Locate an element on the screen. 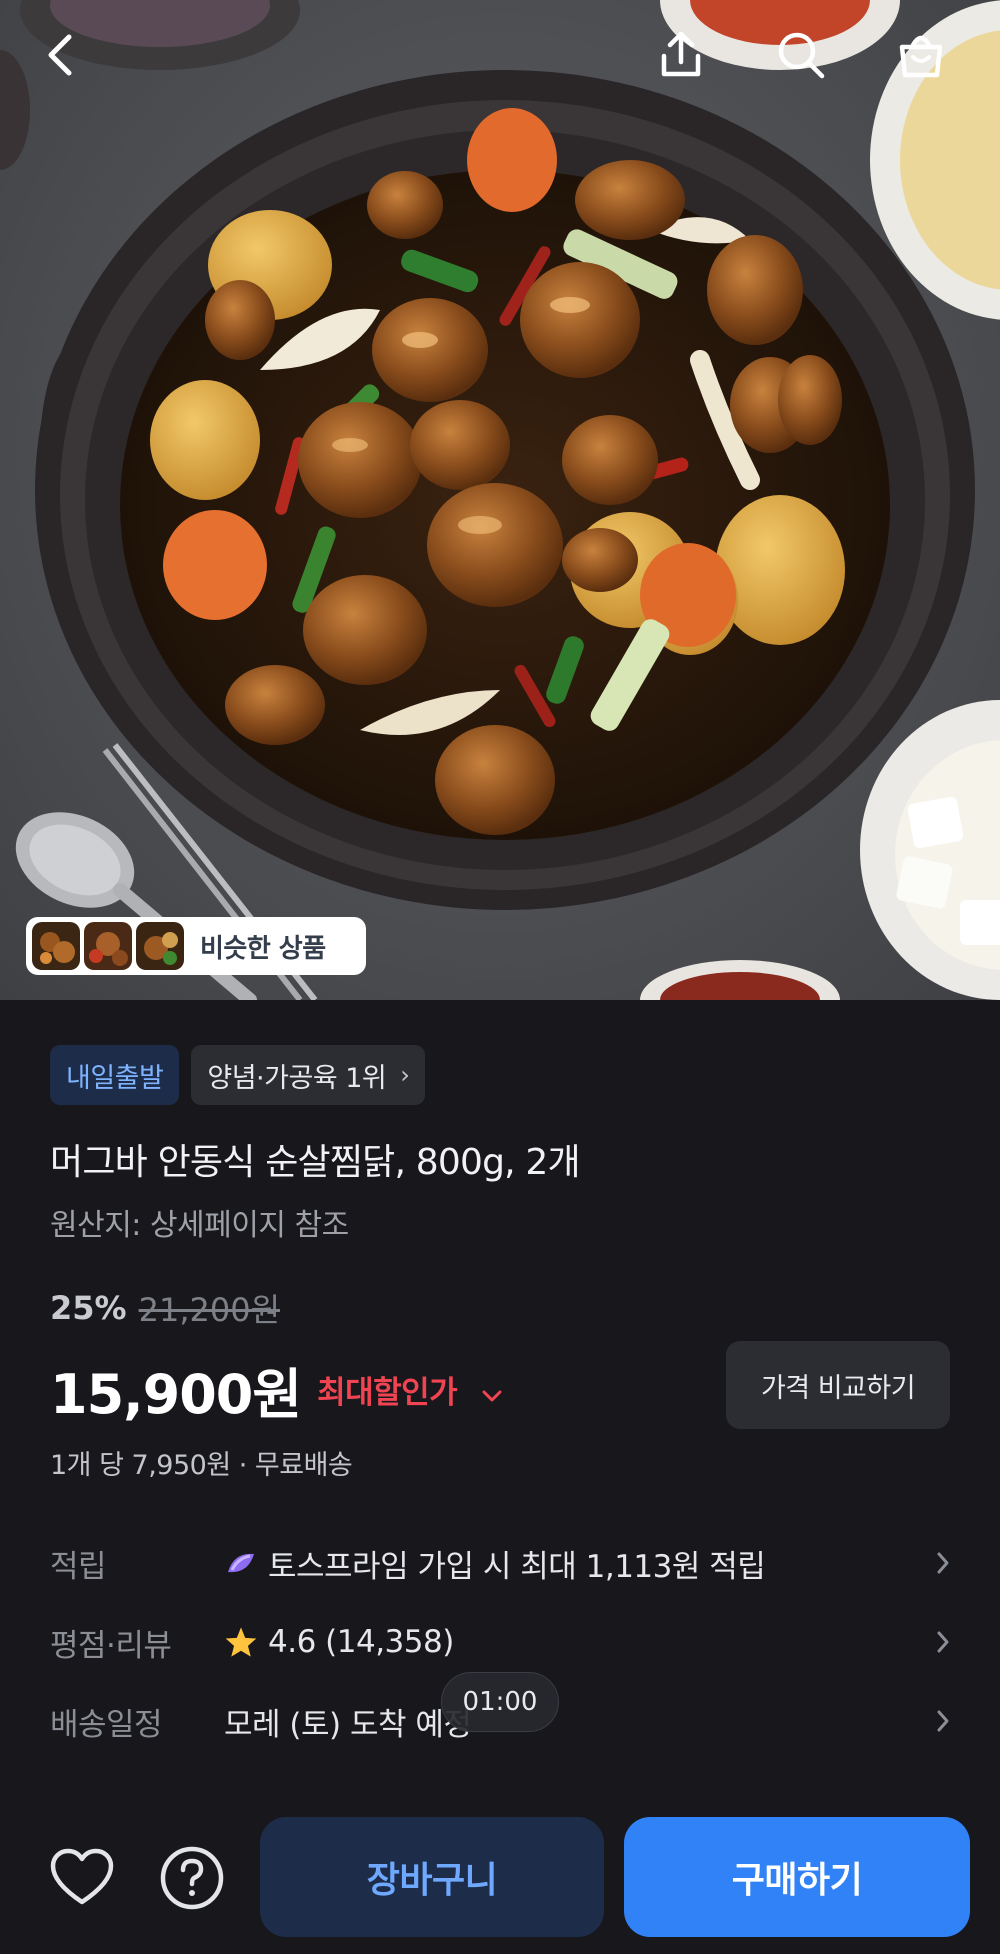 Image resolution: width=1000 pixels, height=1954 pixels. info-label: 배송일정 is located at coordinates (106, 1724).